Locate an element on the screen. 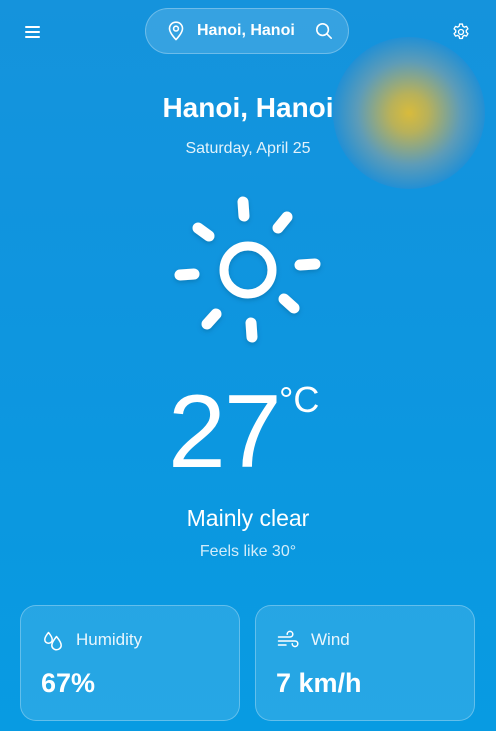 The height and width of the screenshot is (731, 496). humidity-value: 67% is located at coordinates (68, 683).